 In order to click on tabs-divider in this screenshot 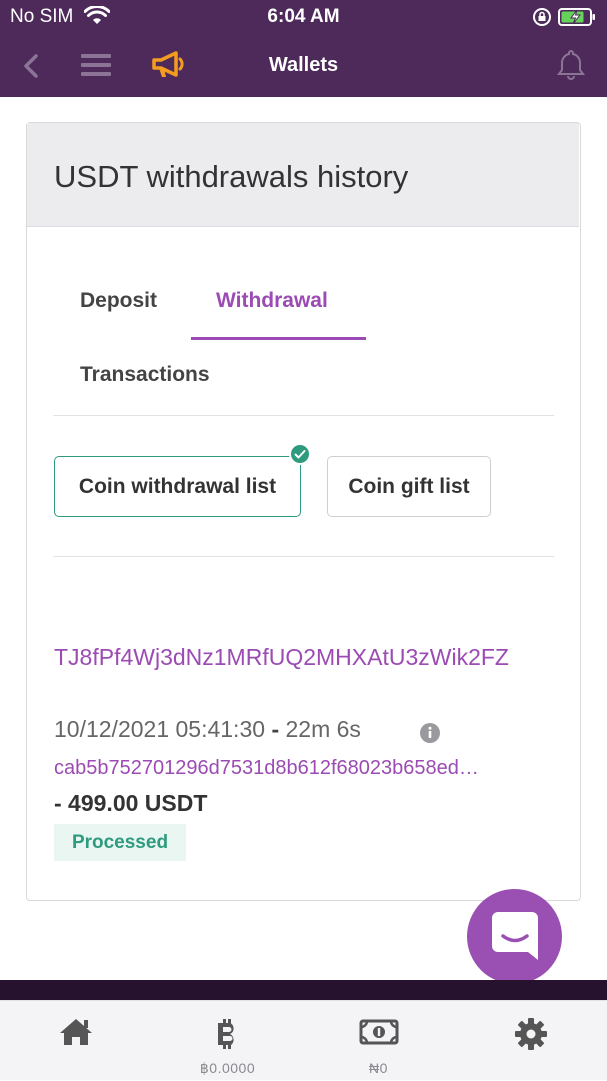, I will do `click(303, 415)`.